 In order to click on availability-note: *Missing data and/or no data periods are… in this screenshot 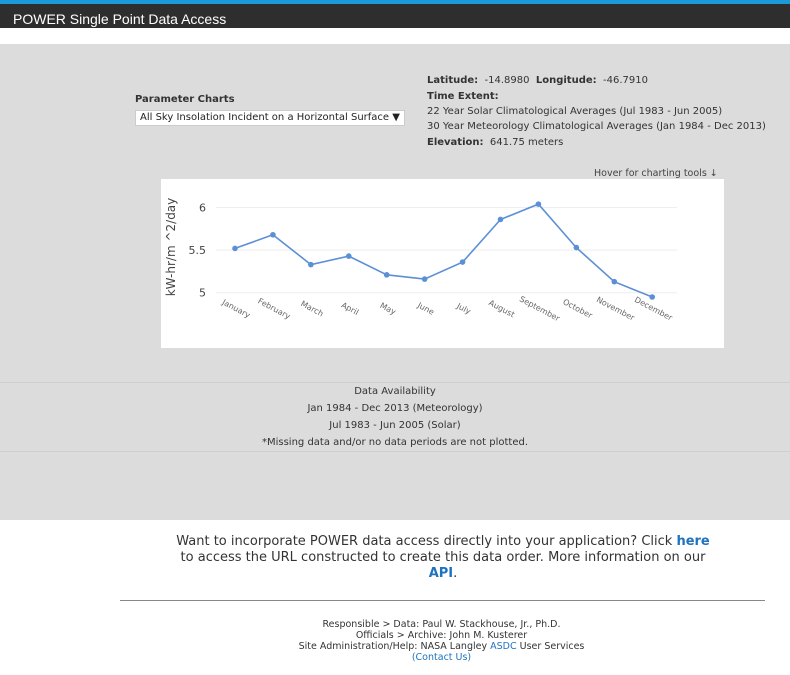, I will do `click(394, 442)`.